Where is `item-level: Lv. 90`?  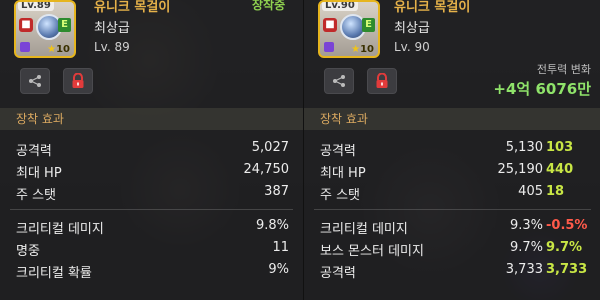 item-level: Lv. 90 is located at coordinates (412, 47).